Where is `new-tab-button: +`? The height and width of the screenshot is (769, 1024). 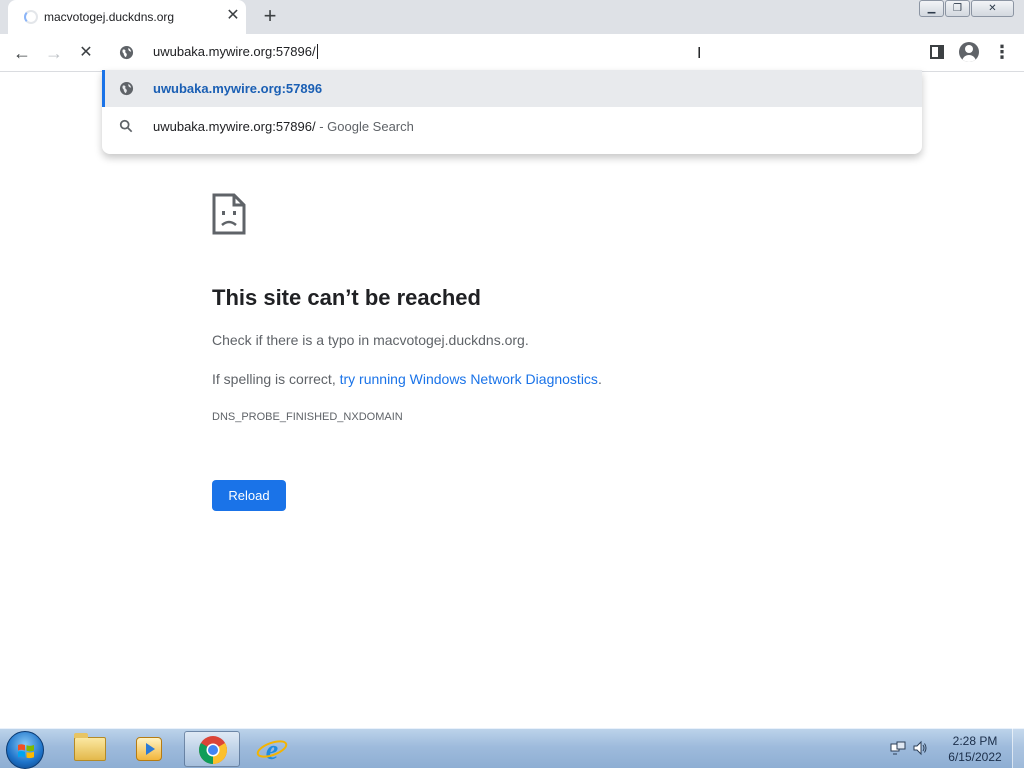 new-tab-button: + is located at coordinates (270, 16).